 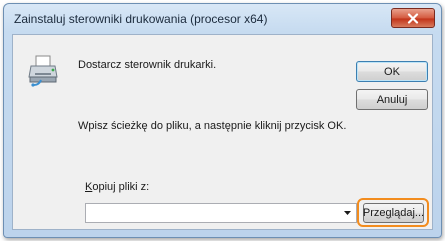 I want to click on file-path-input, so click(x=215, y=213).